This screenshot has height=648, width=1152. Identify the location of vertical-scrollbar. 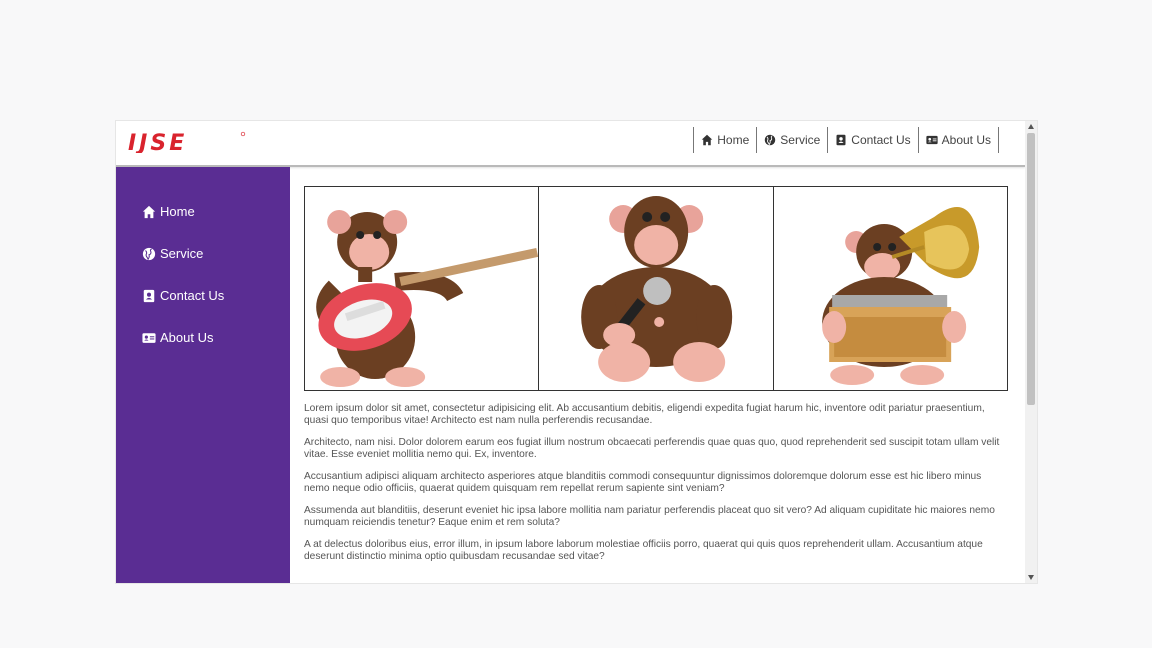
(1031, 352).